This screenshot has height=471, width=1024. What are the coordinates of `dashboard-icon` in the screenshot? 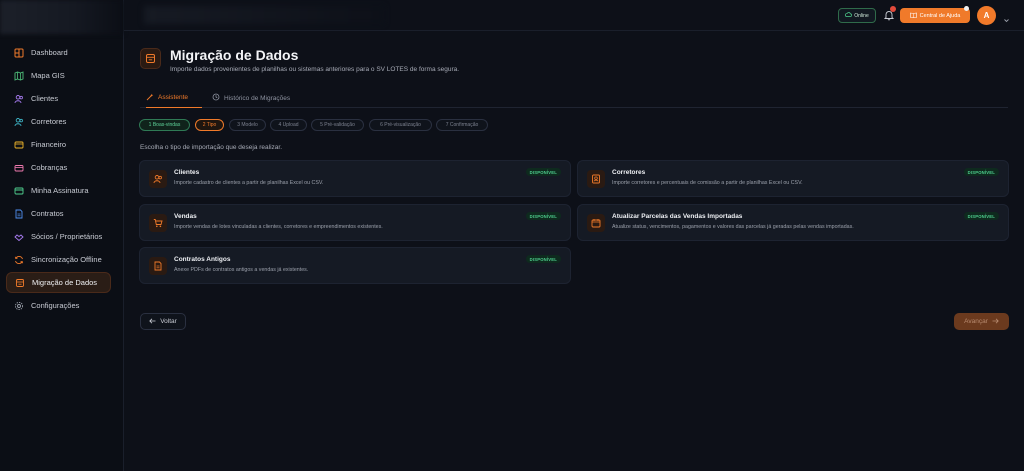 It's located at (19, 53).